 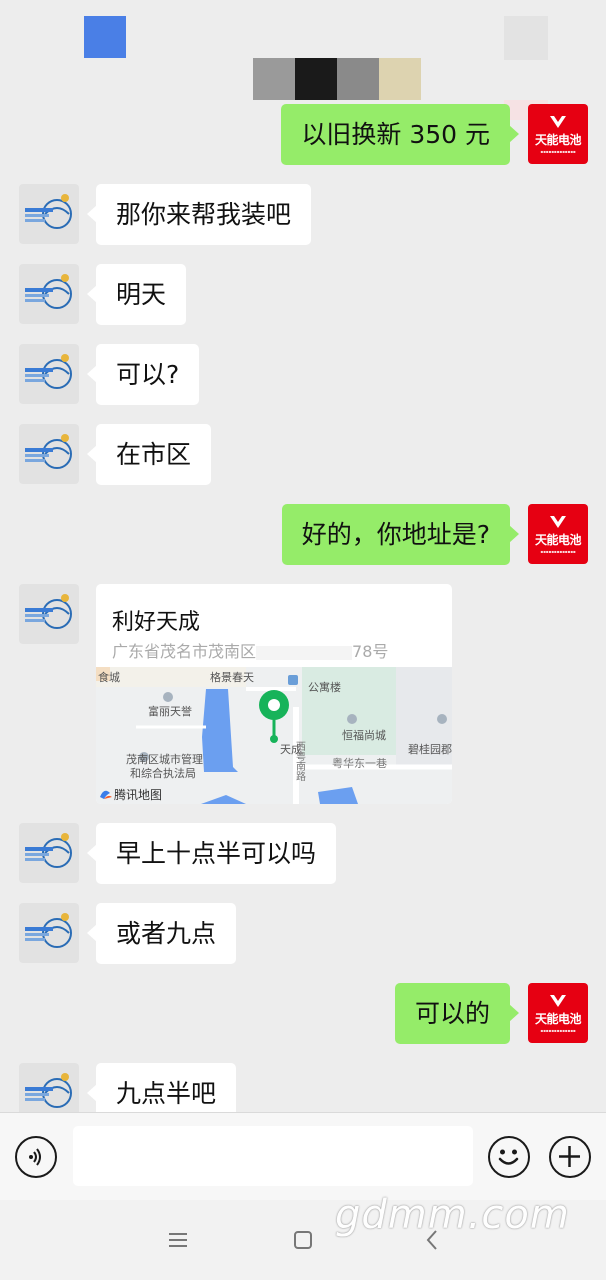 What do you see at coordinates (164, 759) in the screenshot?
I see `map-label: 茂南区城市管理` at bounding box center [164, 759].